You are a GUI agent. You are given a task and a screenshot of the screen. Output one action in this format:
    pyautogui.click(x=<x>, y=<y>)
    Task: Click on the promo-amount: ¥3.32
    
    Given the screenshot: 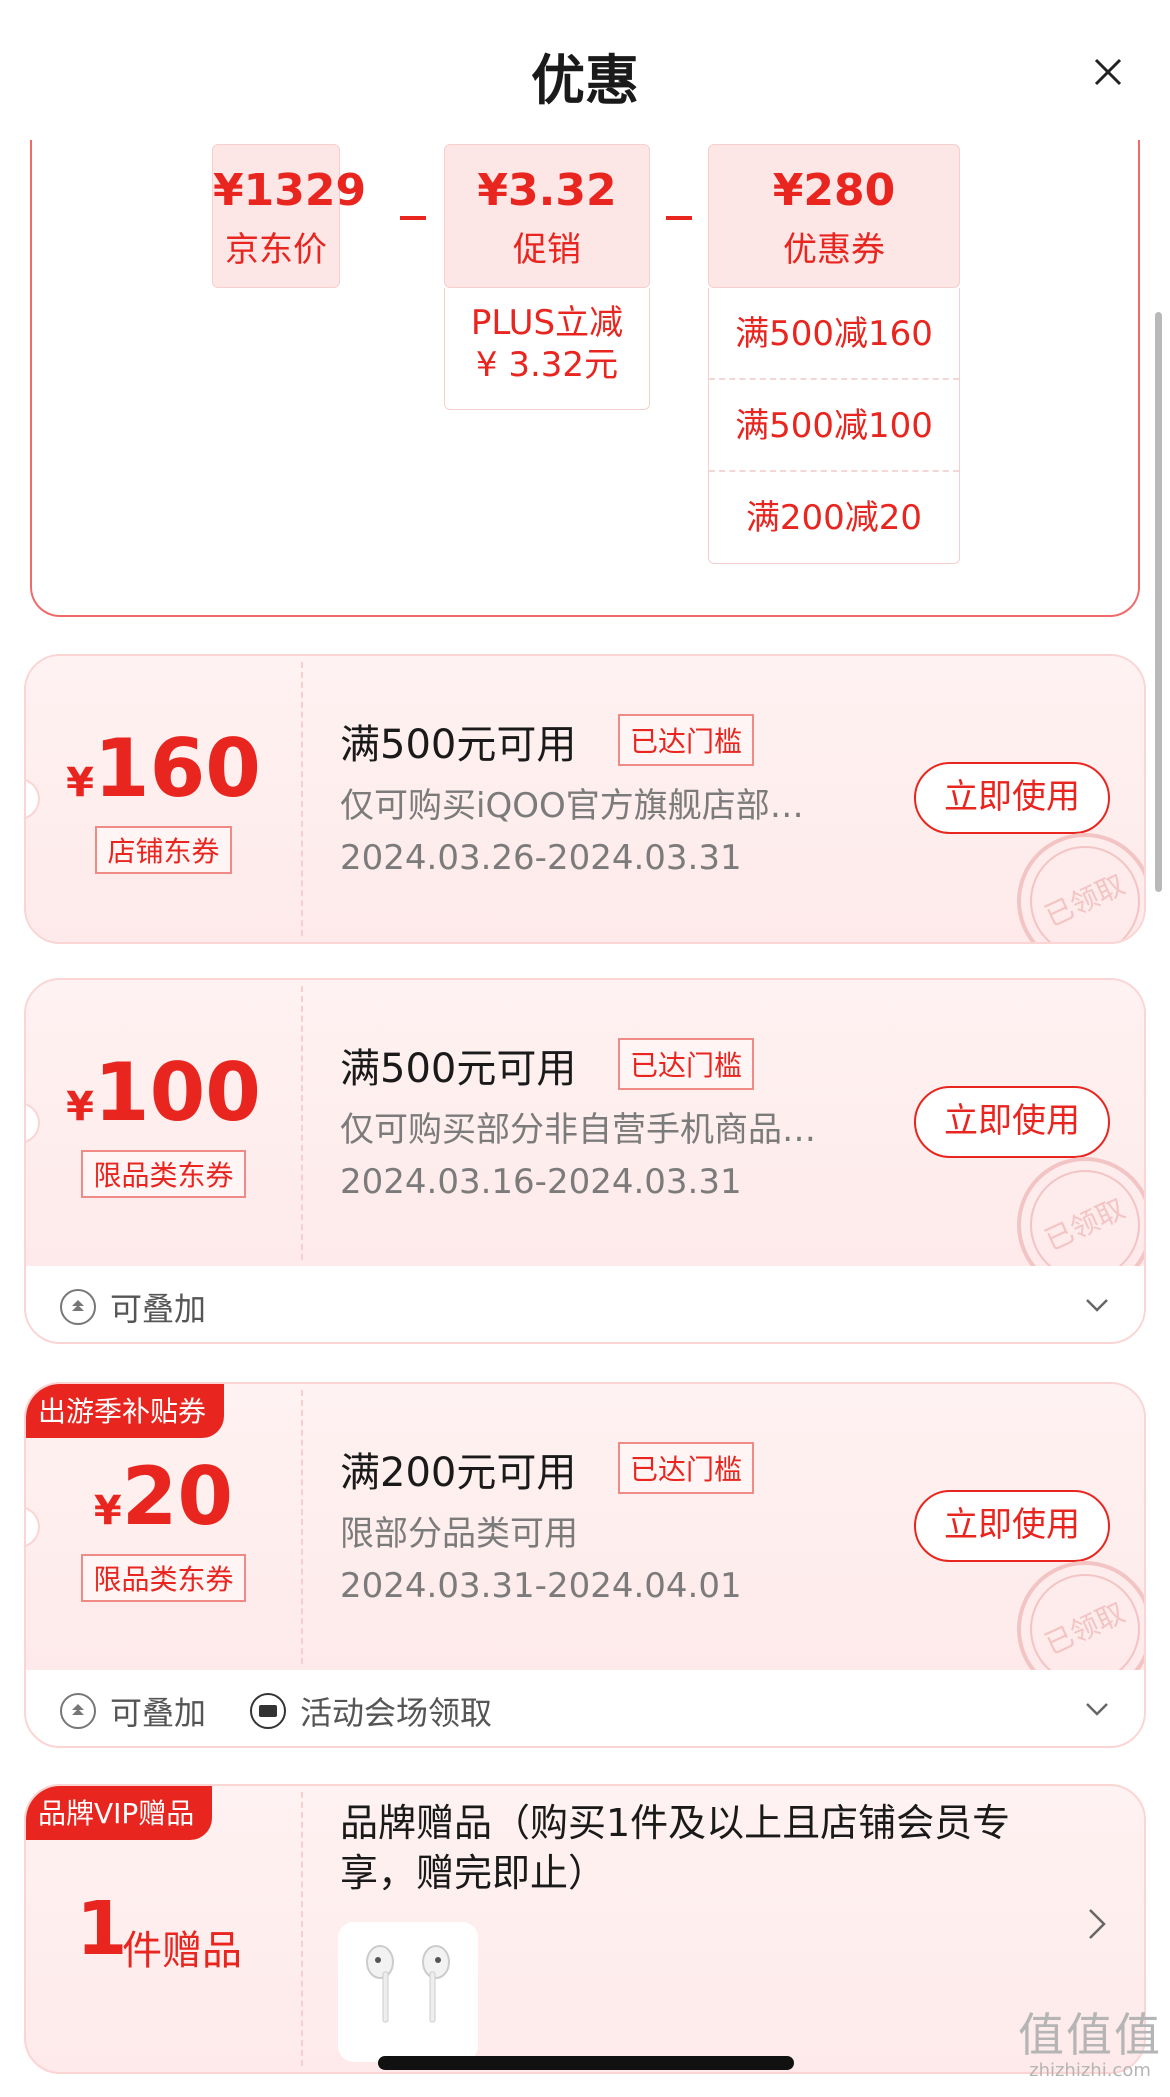 What is the action you would take?
    pyautogui.click(x=547, y=190)
    